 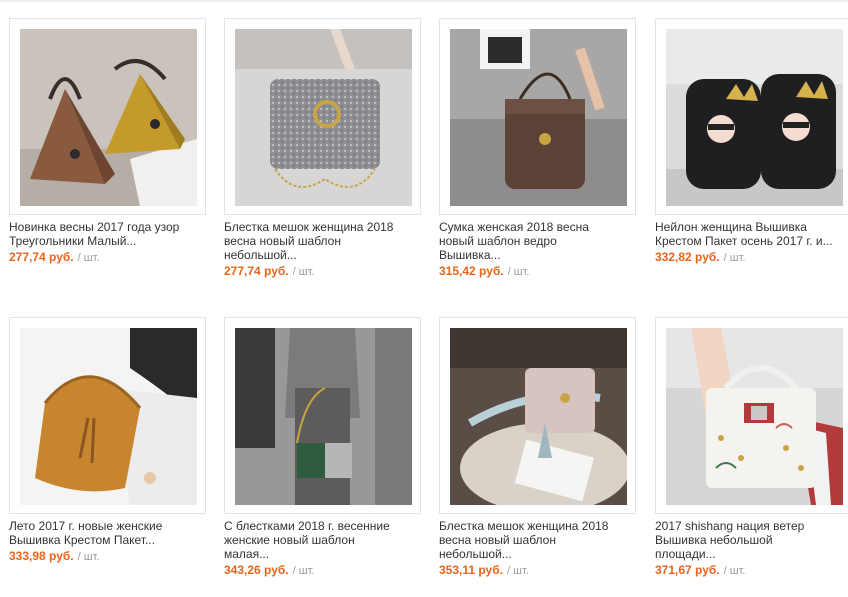 What do you see at coordinates (109, 556) in the screenshot?
I see `price-line: 333,98 руб. / шт.` at bounding box center [109, 556].